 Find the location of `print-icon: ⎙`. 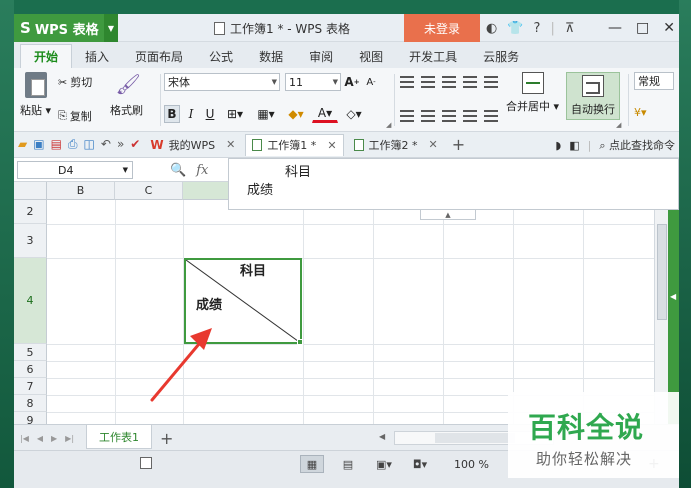

print-icon: ⎙ is located at coordinates (73, 144).